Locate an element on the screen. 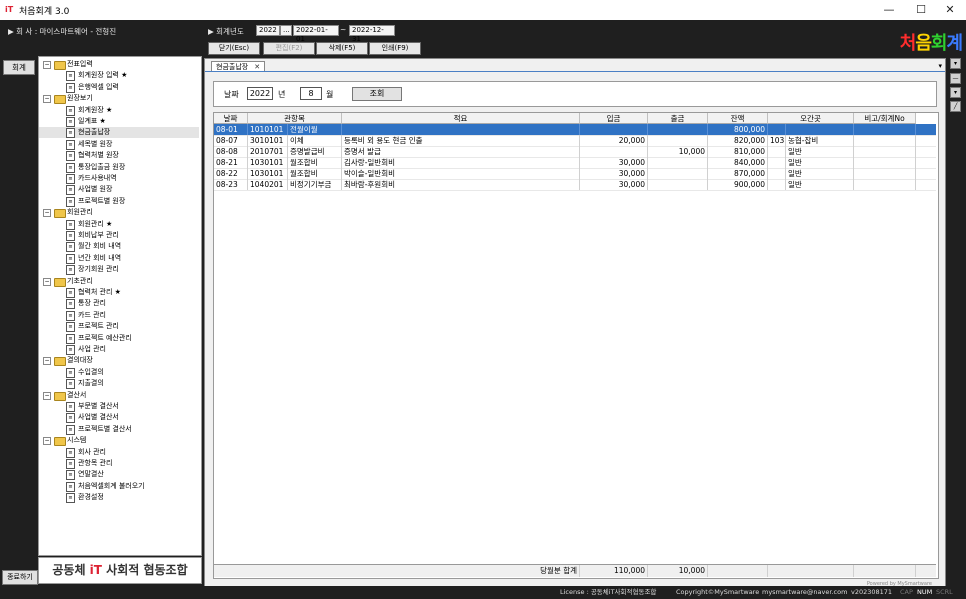 Image resolution: width=966 pixels, height=599 pixels. minimize-button: — is located at coordinates (889, 10).